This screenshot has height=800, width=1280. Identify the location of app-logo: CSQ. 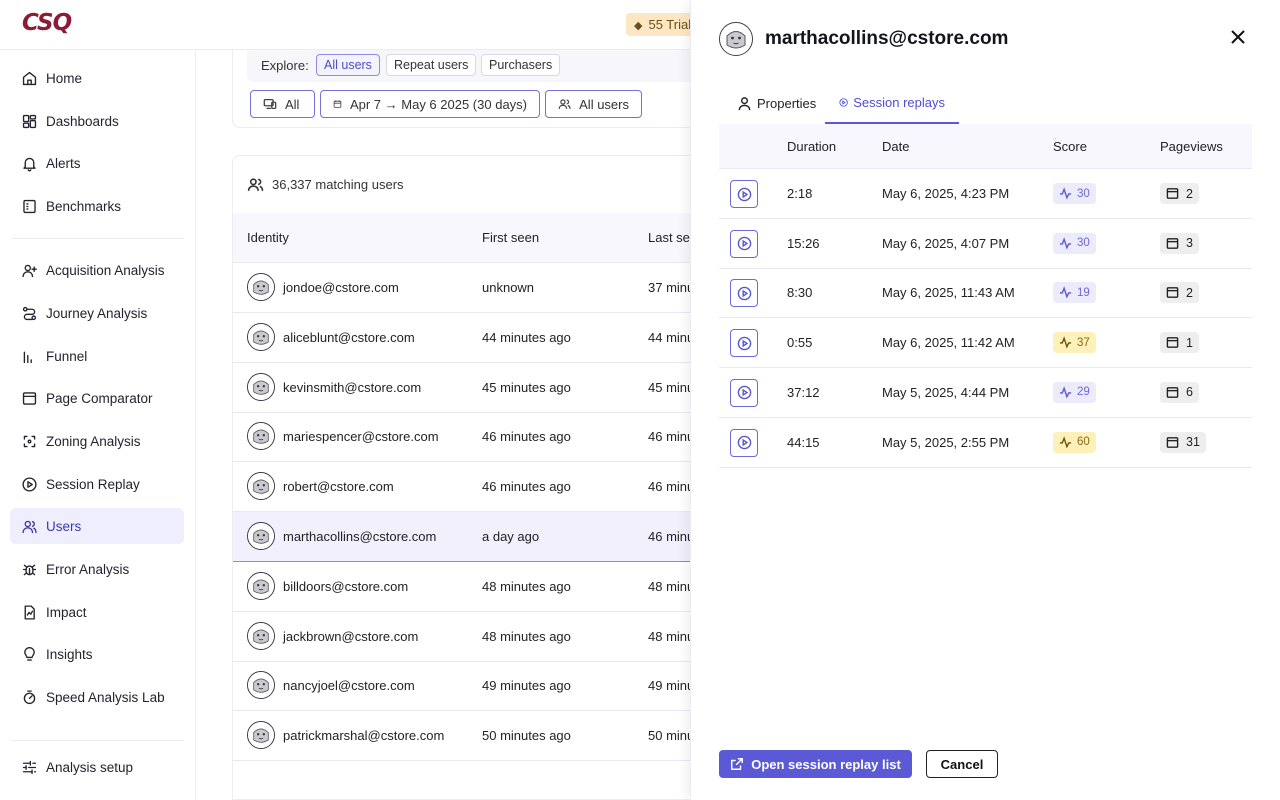
(47, 23).